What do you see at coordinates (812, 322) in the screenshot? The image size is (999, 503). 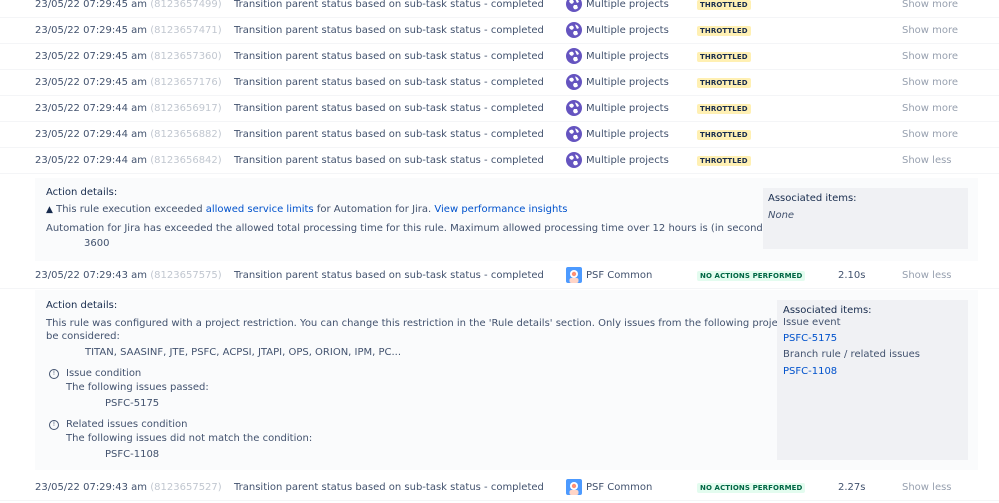 I see `associated-label-issue-event: Issue event` at bounding box center [812, 322].